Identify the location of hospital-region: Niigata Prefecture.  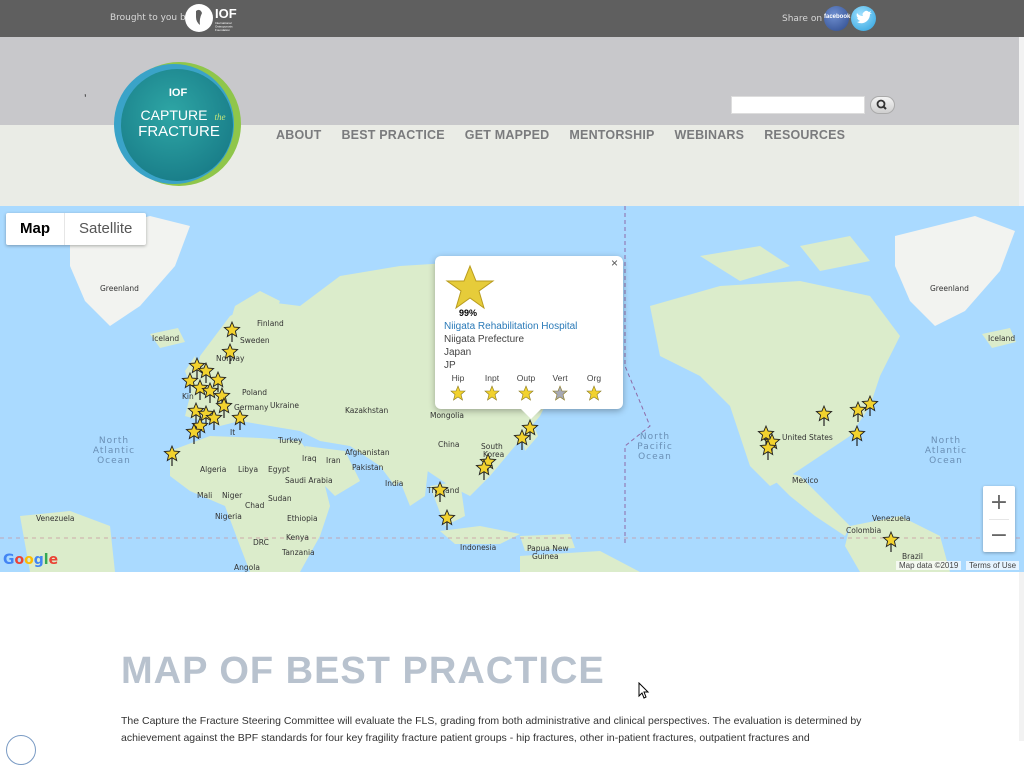
(484, 339).